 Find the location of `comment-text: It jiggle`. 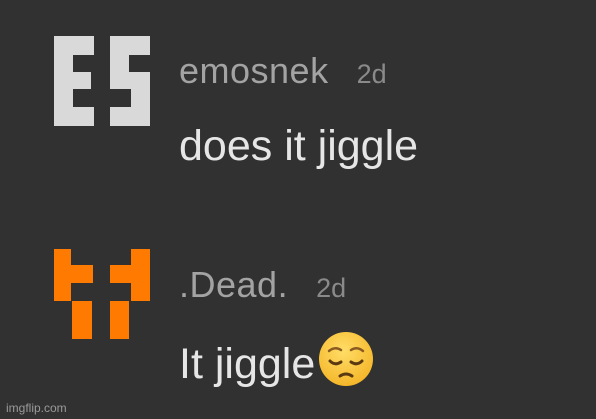

comment-text: It jiggle is located at coordinates (247, 364).